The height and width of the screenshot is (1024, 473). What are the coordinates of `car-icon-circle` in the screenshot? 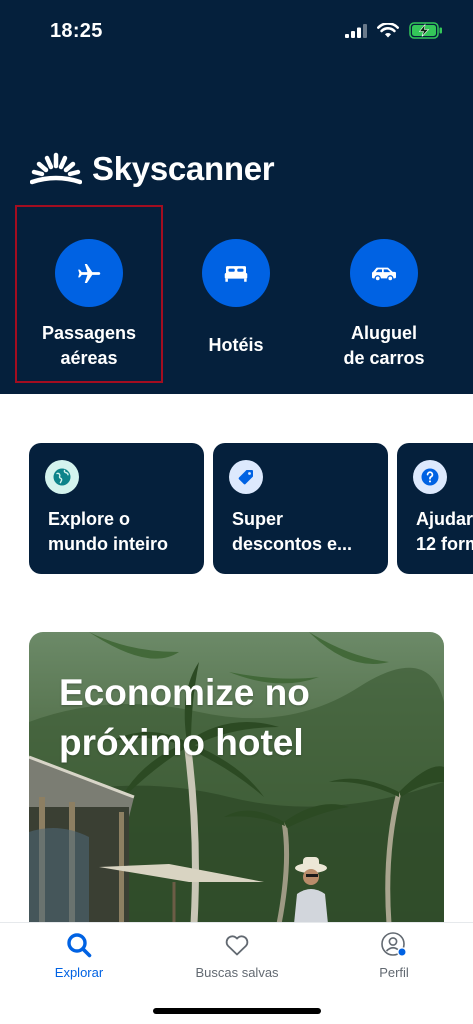 It's located at (384, 273).